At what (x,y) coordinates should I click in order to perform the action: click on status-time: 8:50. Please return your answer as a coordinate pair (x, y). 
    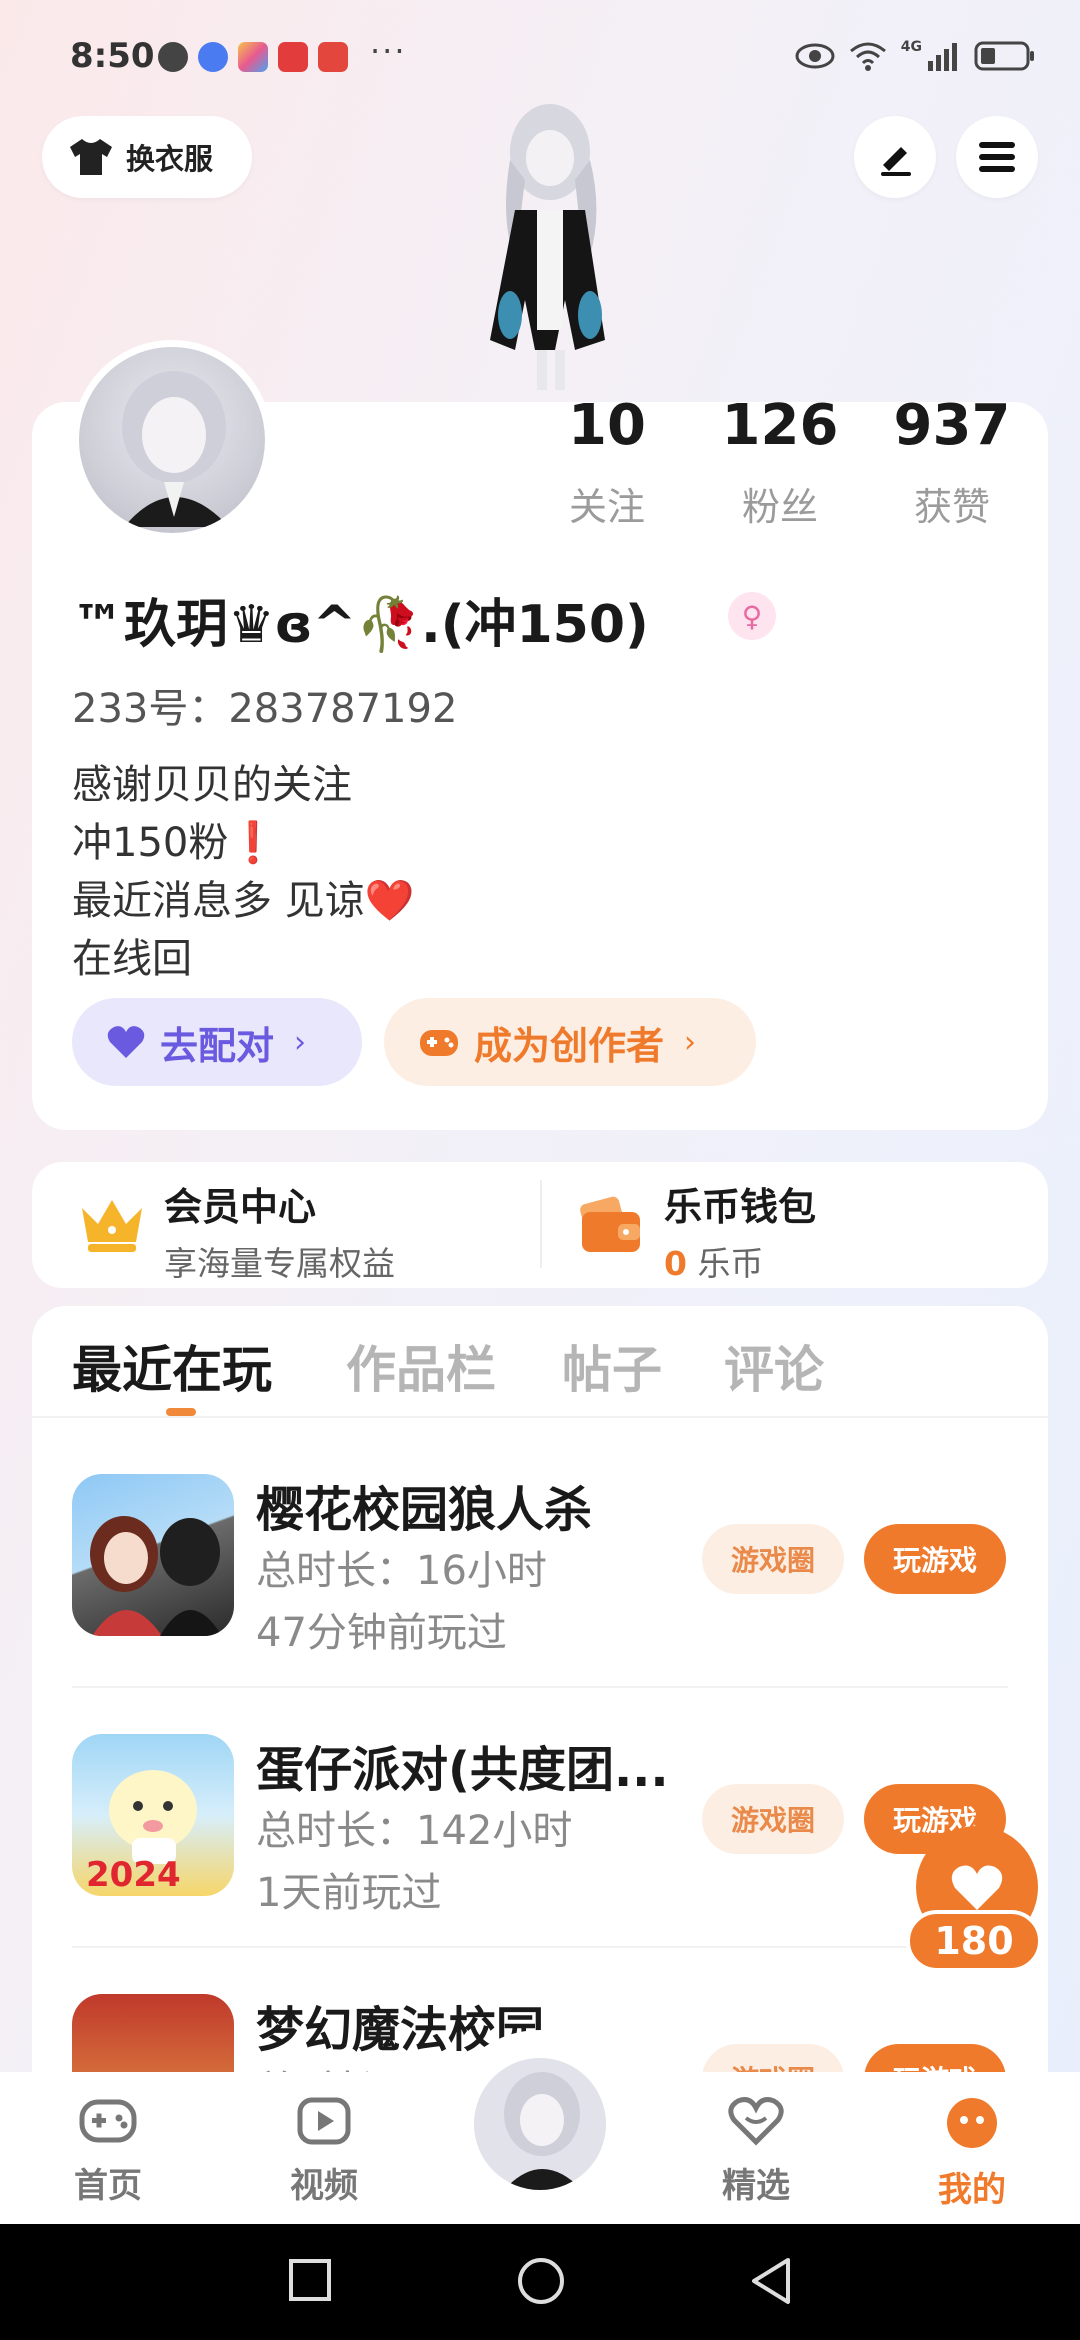
    Looking at the image, I should click on (112, 56).